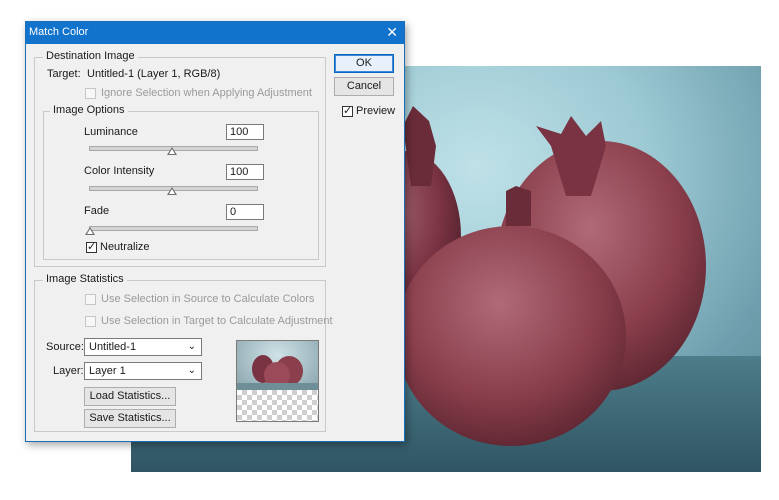  I want to click on use-target-selection-checkbox, so click(90, 321).